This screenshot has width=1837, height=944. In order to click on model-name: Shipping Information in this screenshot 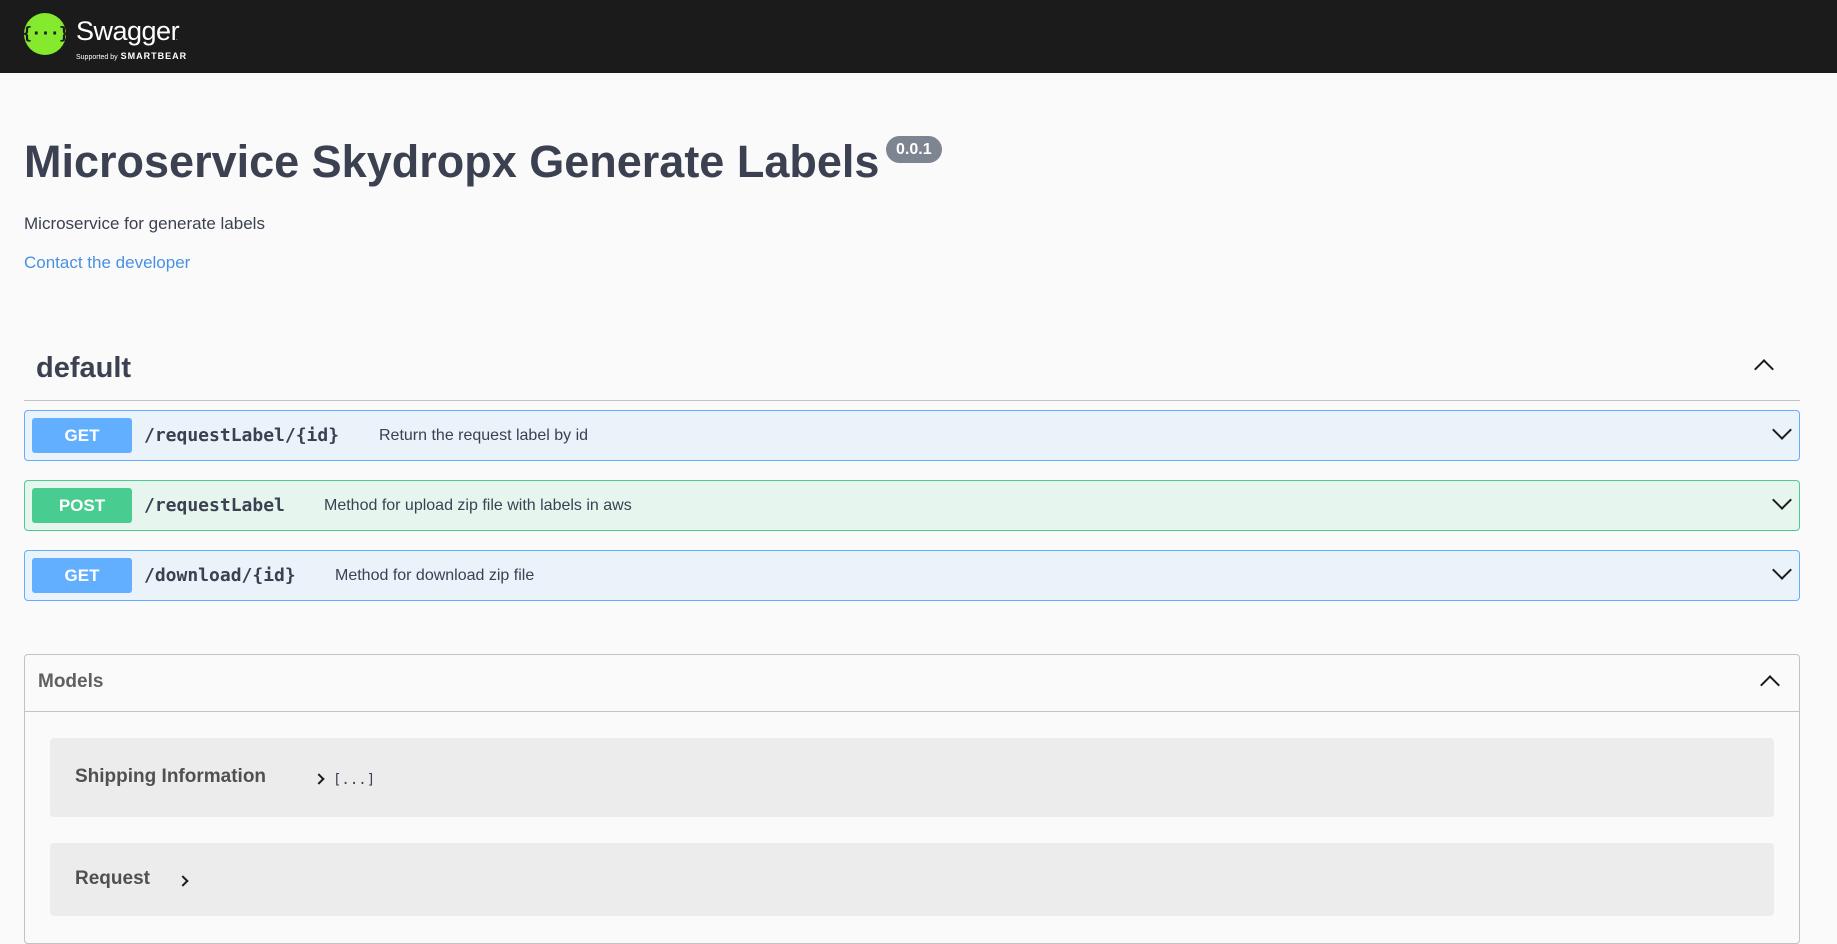, I will do `click(171, 776)`.